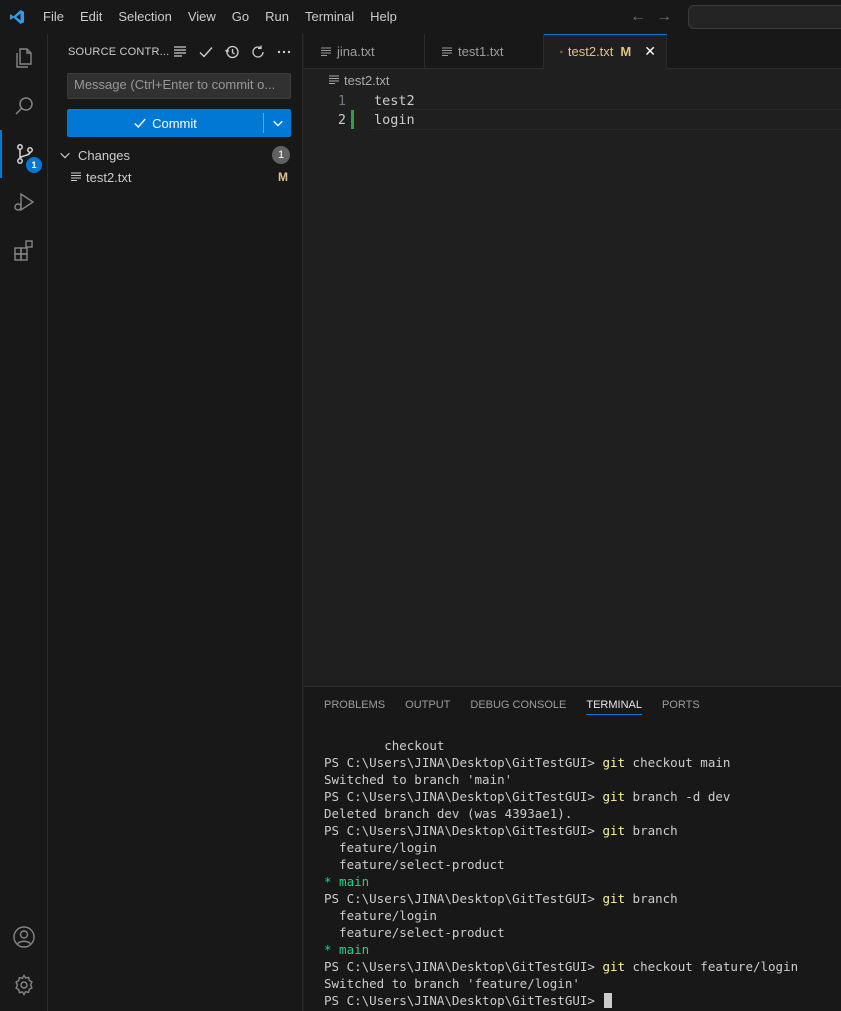  Describe the element at coordinates (277, 17) in the screenshot. I see `menu-run: Run` at that location.